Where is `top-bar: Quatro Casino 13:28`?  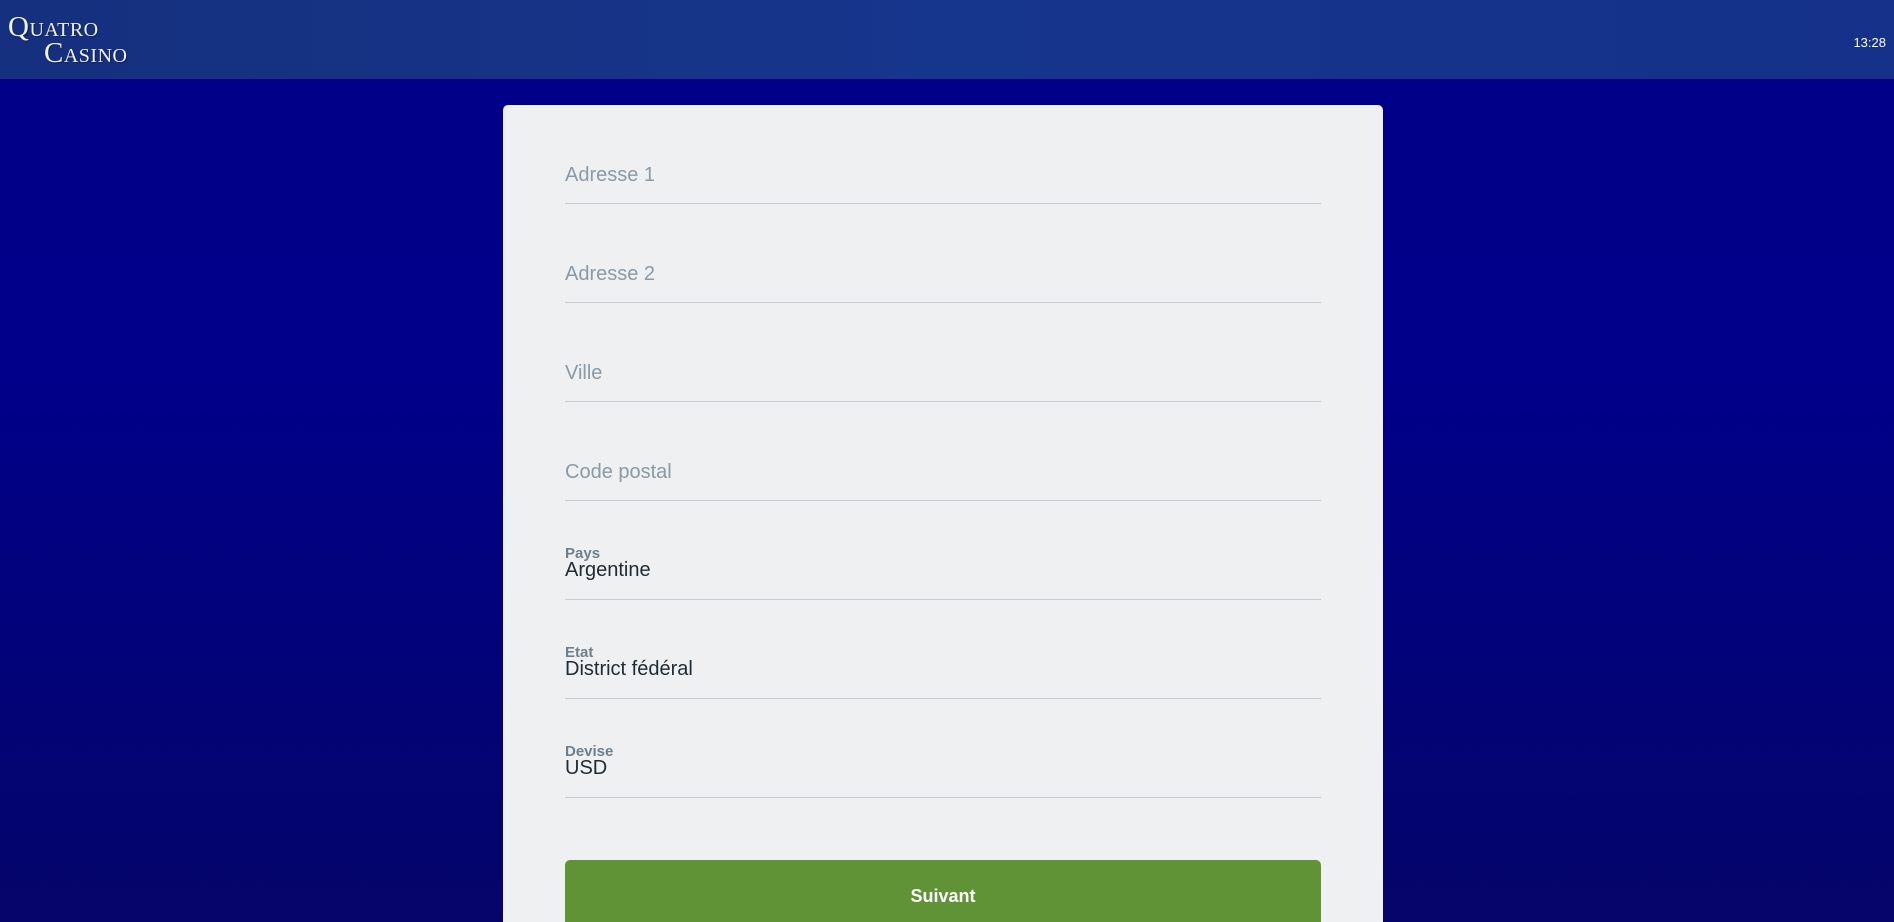
top-bar: Quatro Casino 13:28 is located at coordinates (947, 39).